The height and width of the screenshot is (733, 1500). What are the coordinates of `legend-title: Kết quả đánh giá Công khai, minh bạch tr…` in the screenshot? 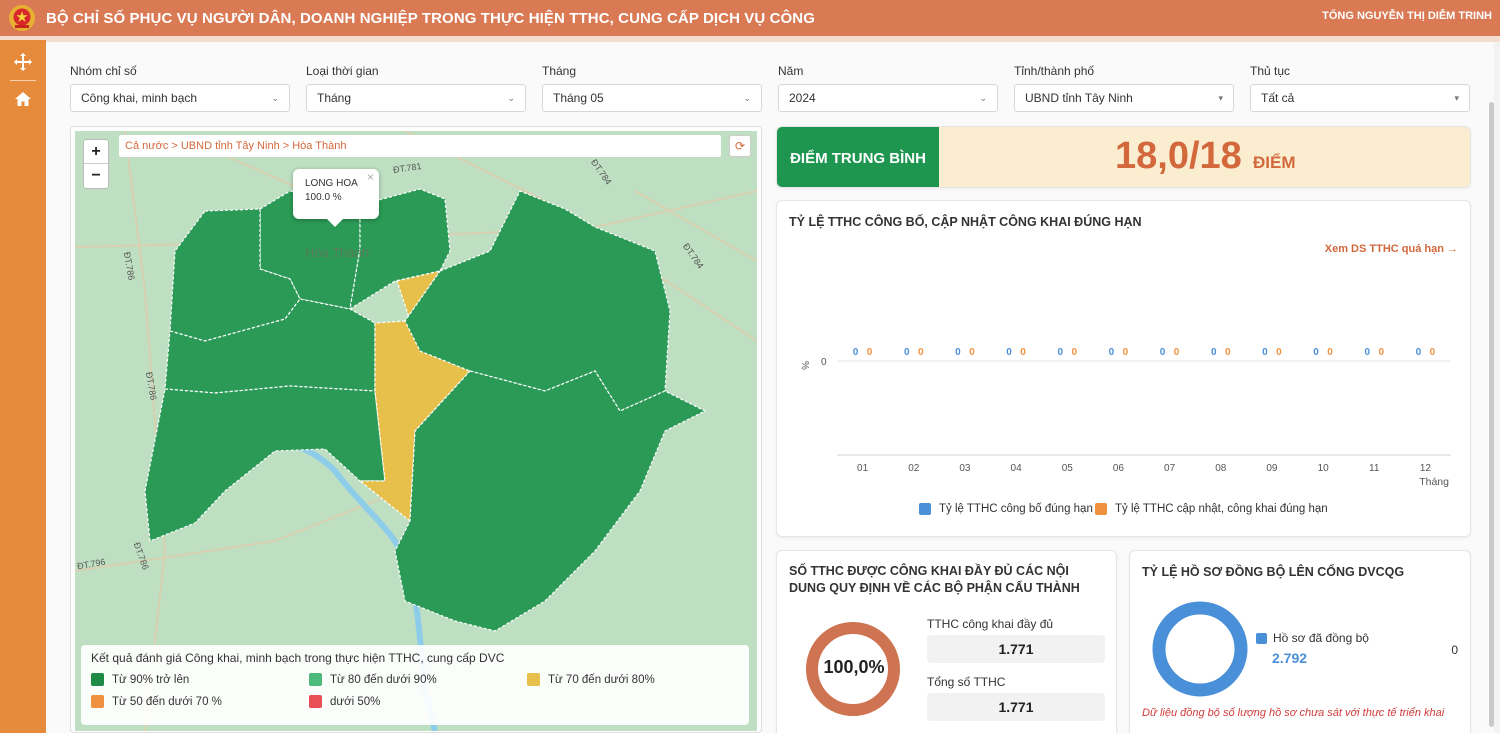 It's located at (298, 658).